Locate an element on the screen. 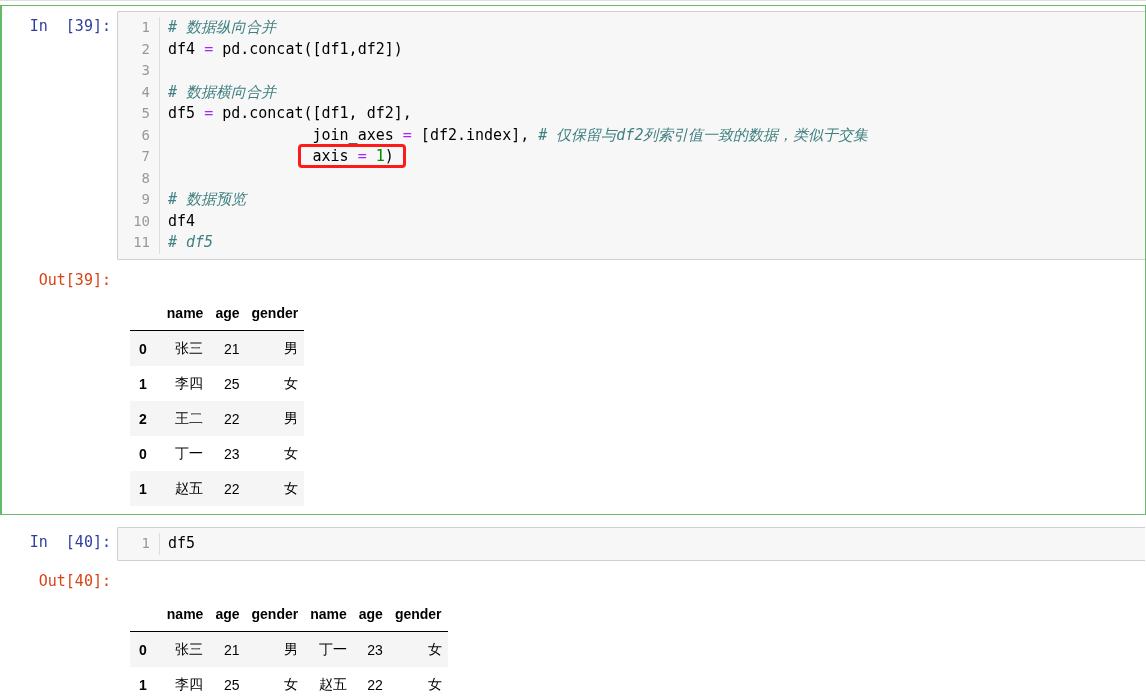  line-number: 2 is located at coordinates (145, 49).